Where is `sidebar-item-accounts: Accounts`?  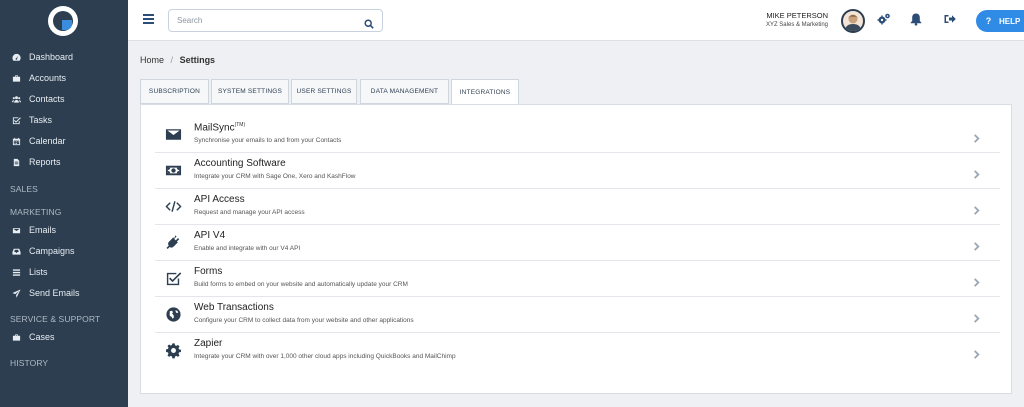 sidebar-item-accounts: Accounts is located at coordinates (64, 78).